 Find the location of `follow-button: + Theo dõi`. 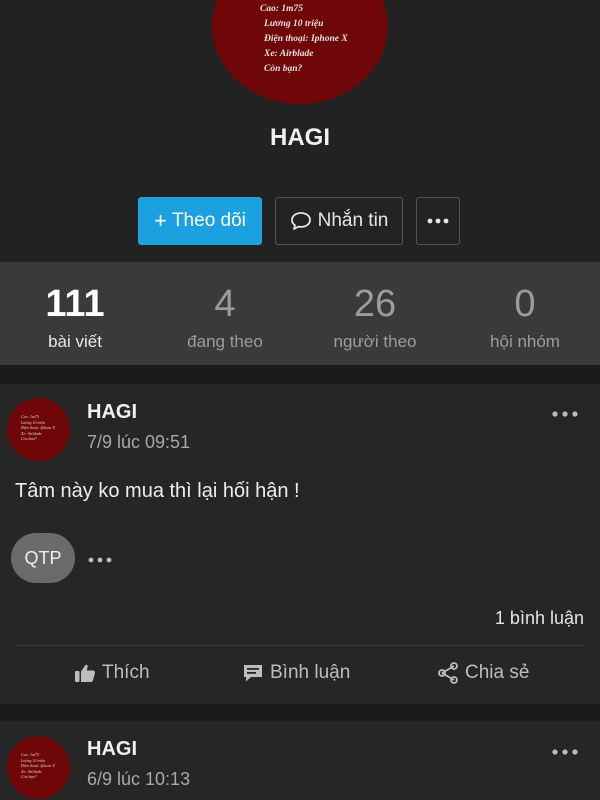

follow-button: + Theo dõi is located at coordinates (200, 221).